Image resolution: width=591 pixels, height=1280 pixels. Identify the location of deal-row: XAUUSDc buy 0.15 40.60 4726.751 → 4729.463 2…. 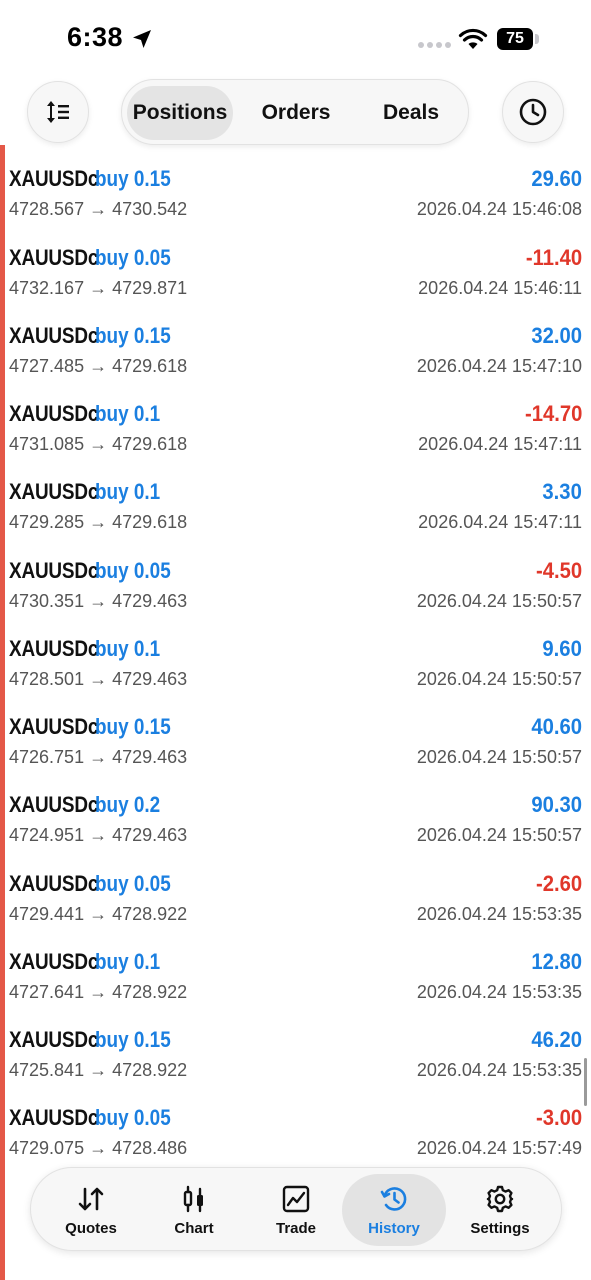
(295, 739).